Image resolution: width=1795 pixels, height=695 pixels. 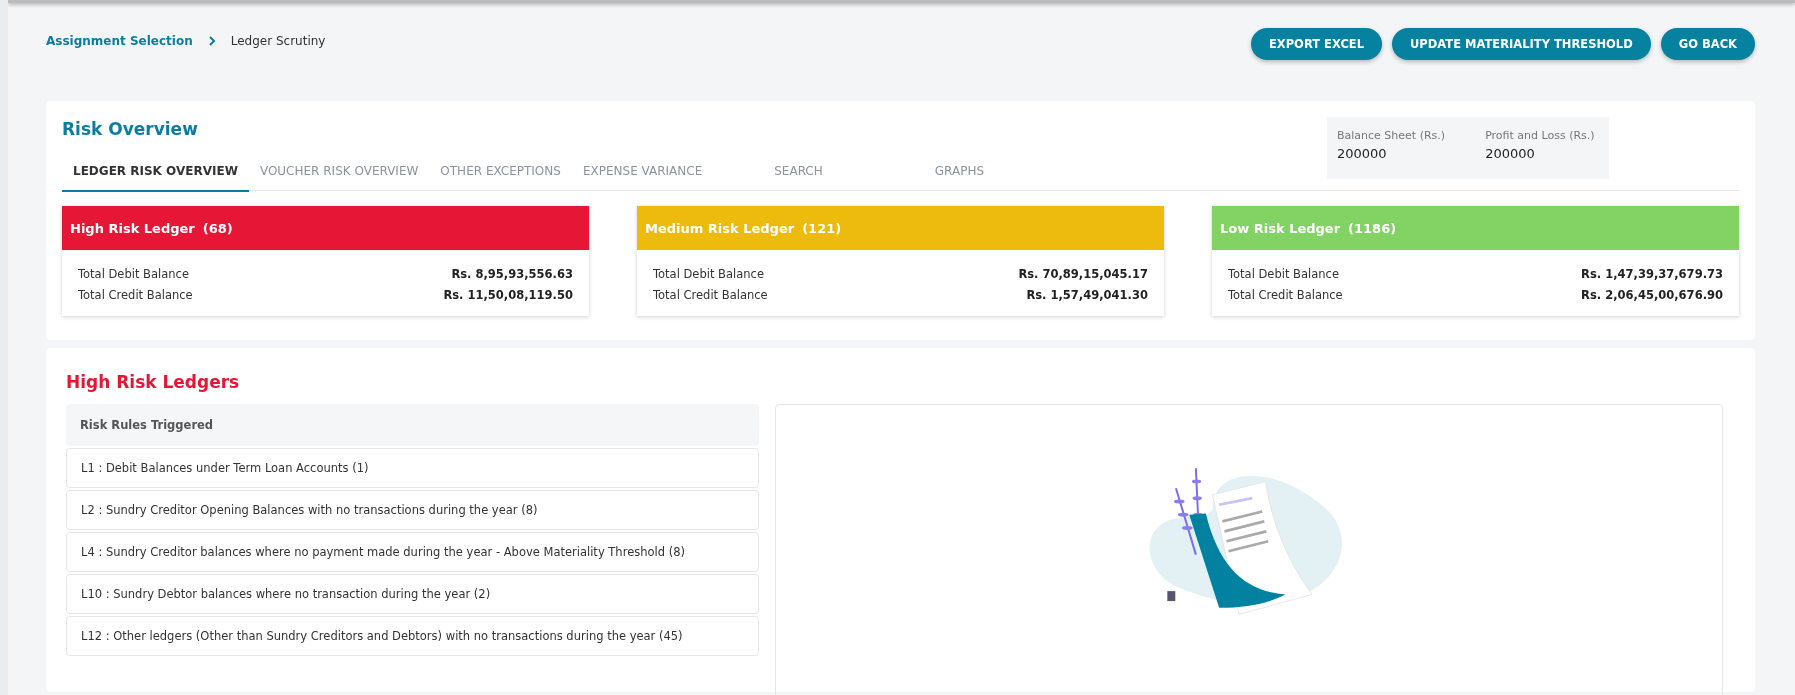 I want to click on section-title: High Risk Ledgers, so click(x=153, y=382).